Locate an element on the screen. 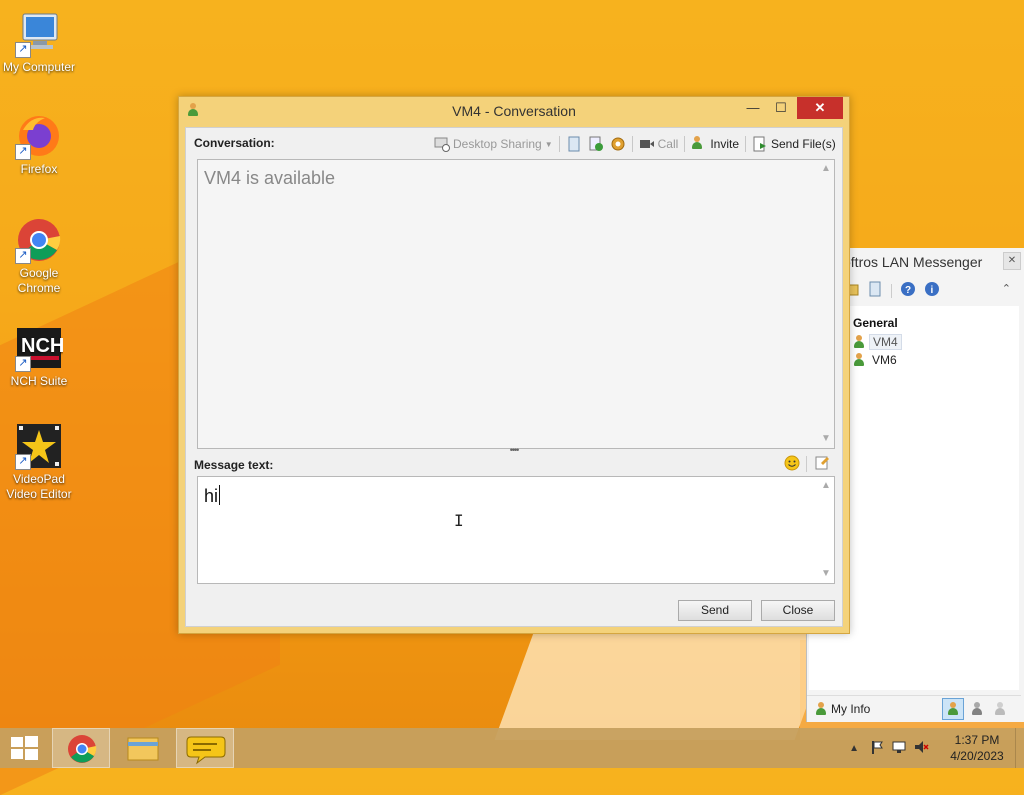  settings-icon is located at coordinates (618, 144).